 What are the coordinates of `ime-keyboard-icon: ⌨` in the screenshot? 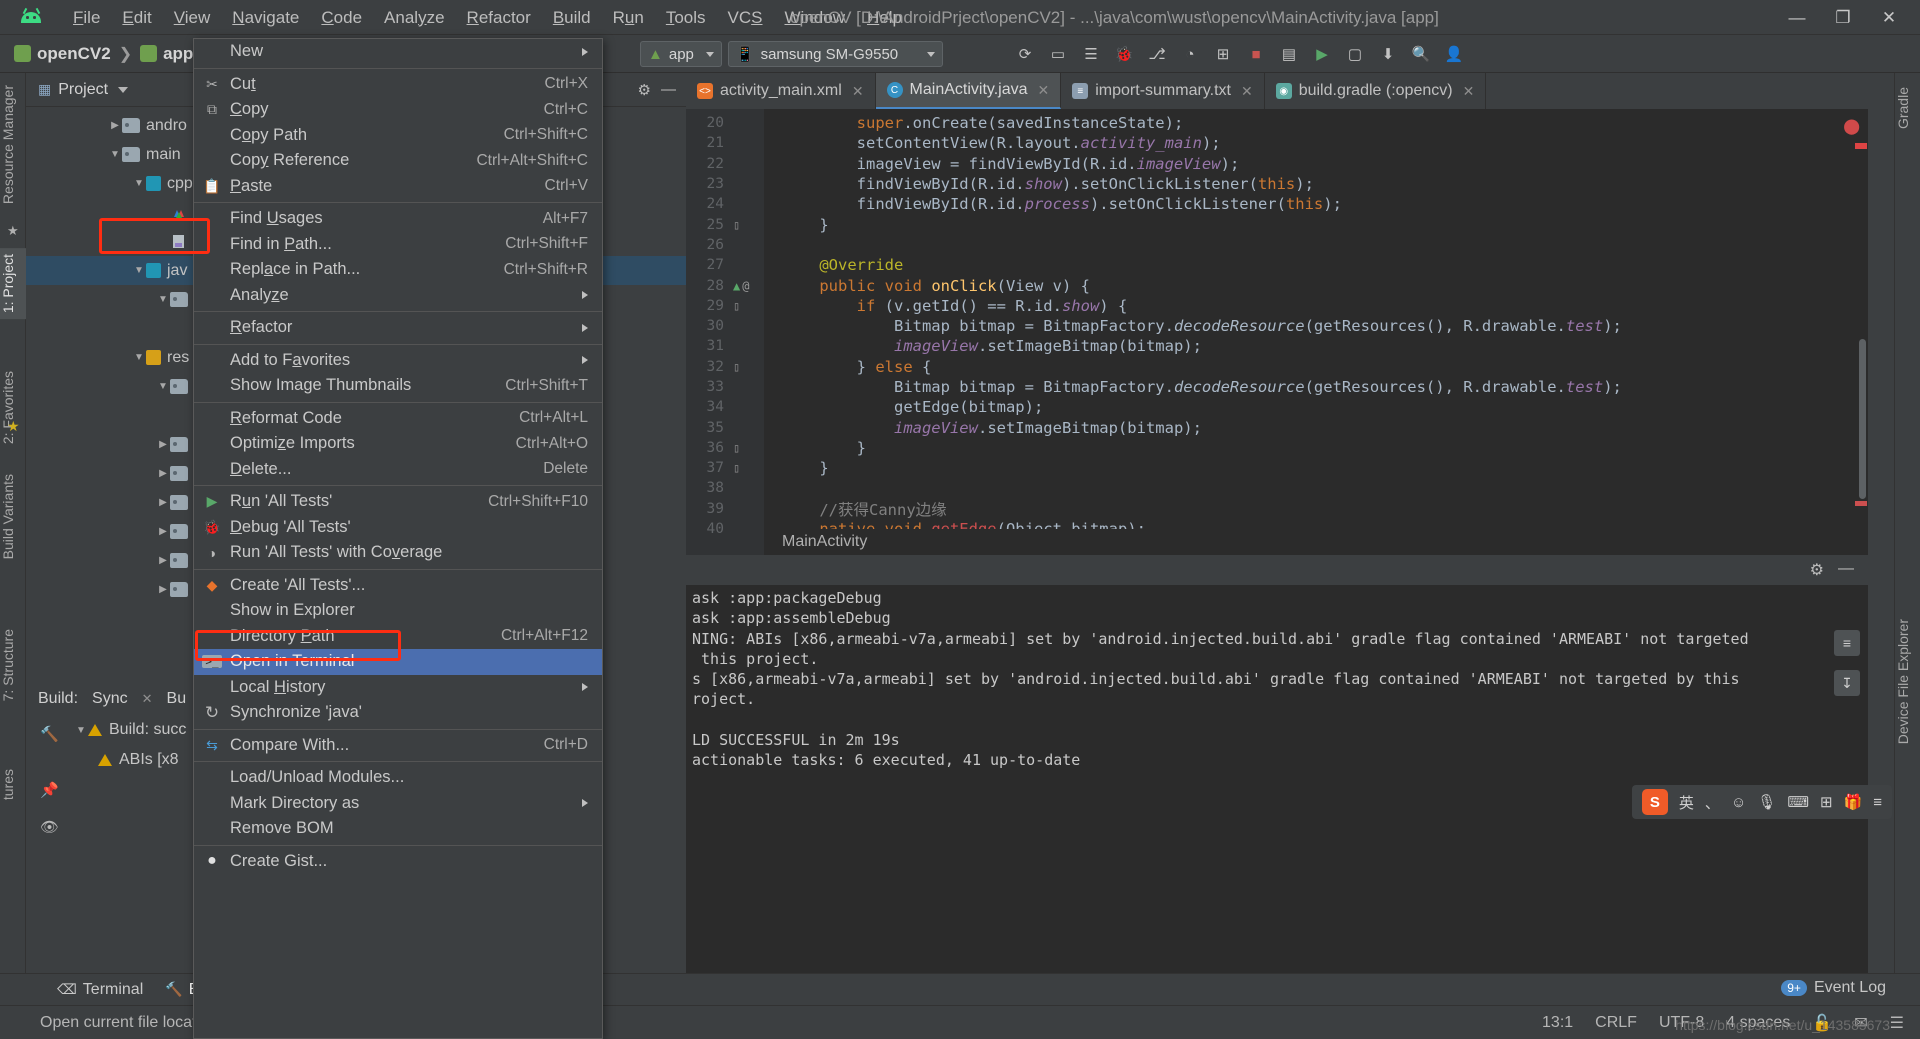 It's located at (1798, 802).